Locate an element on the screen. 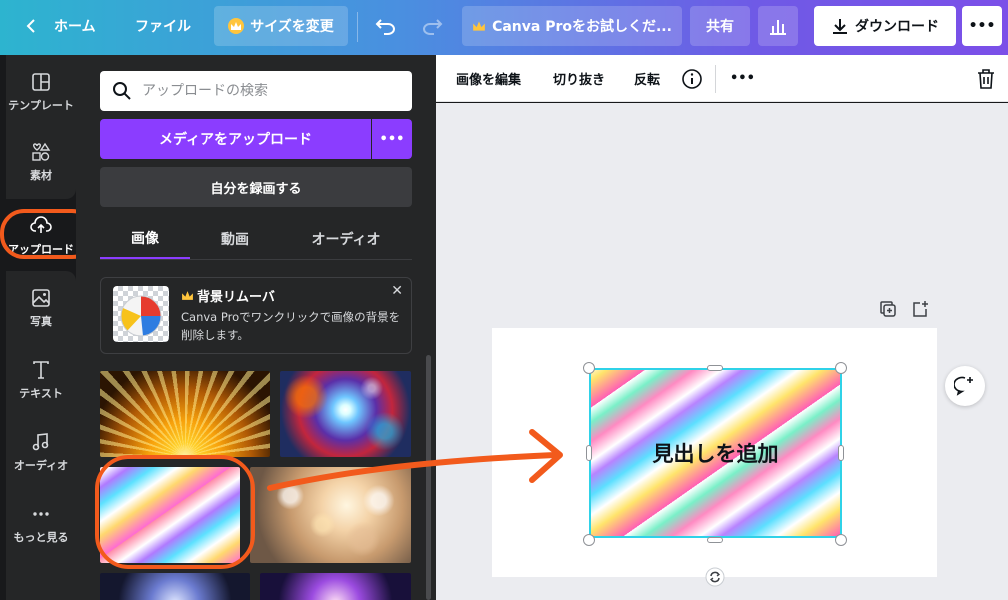  tab-divider is located at coordinates (256, 259).